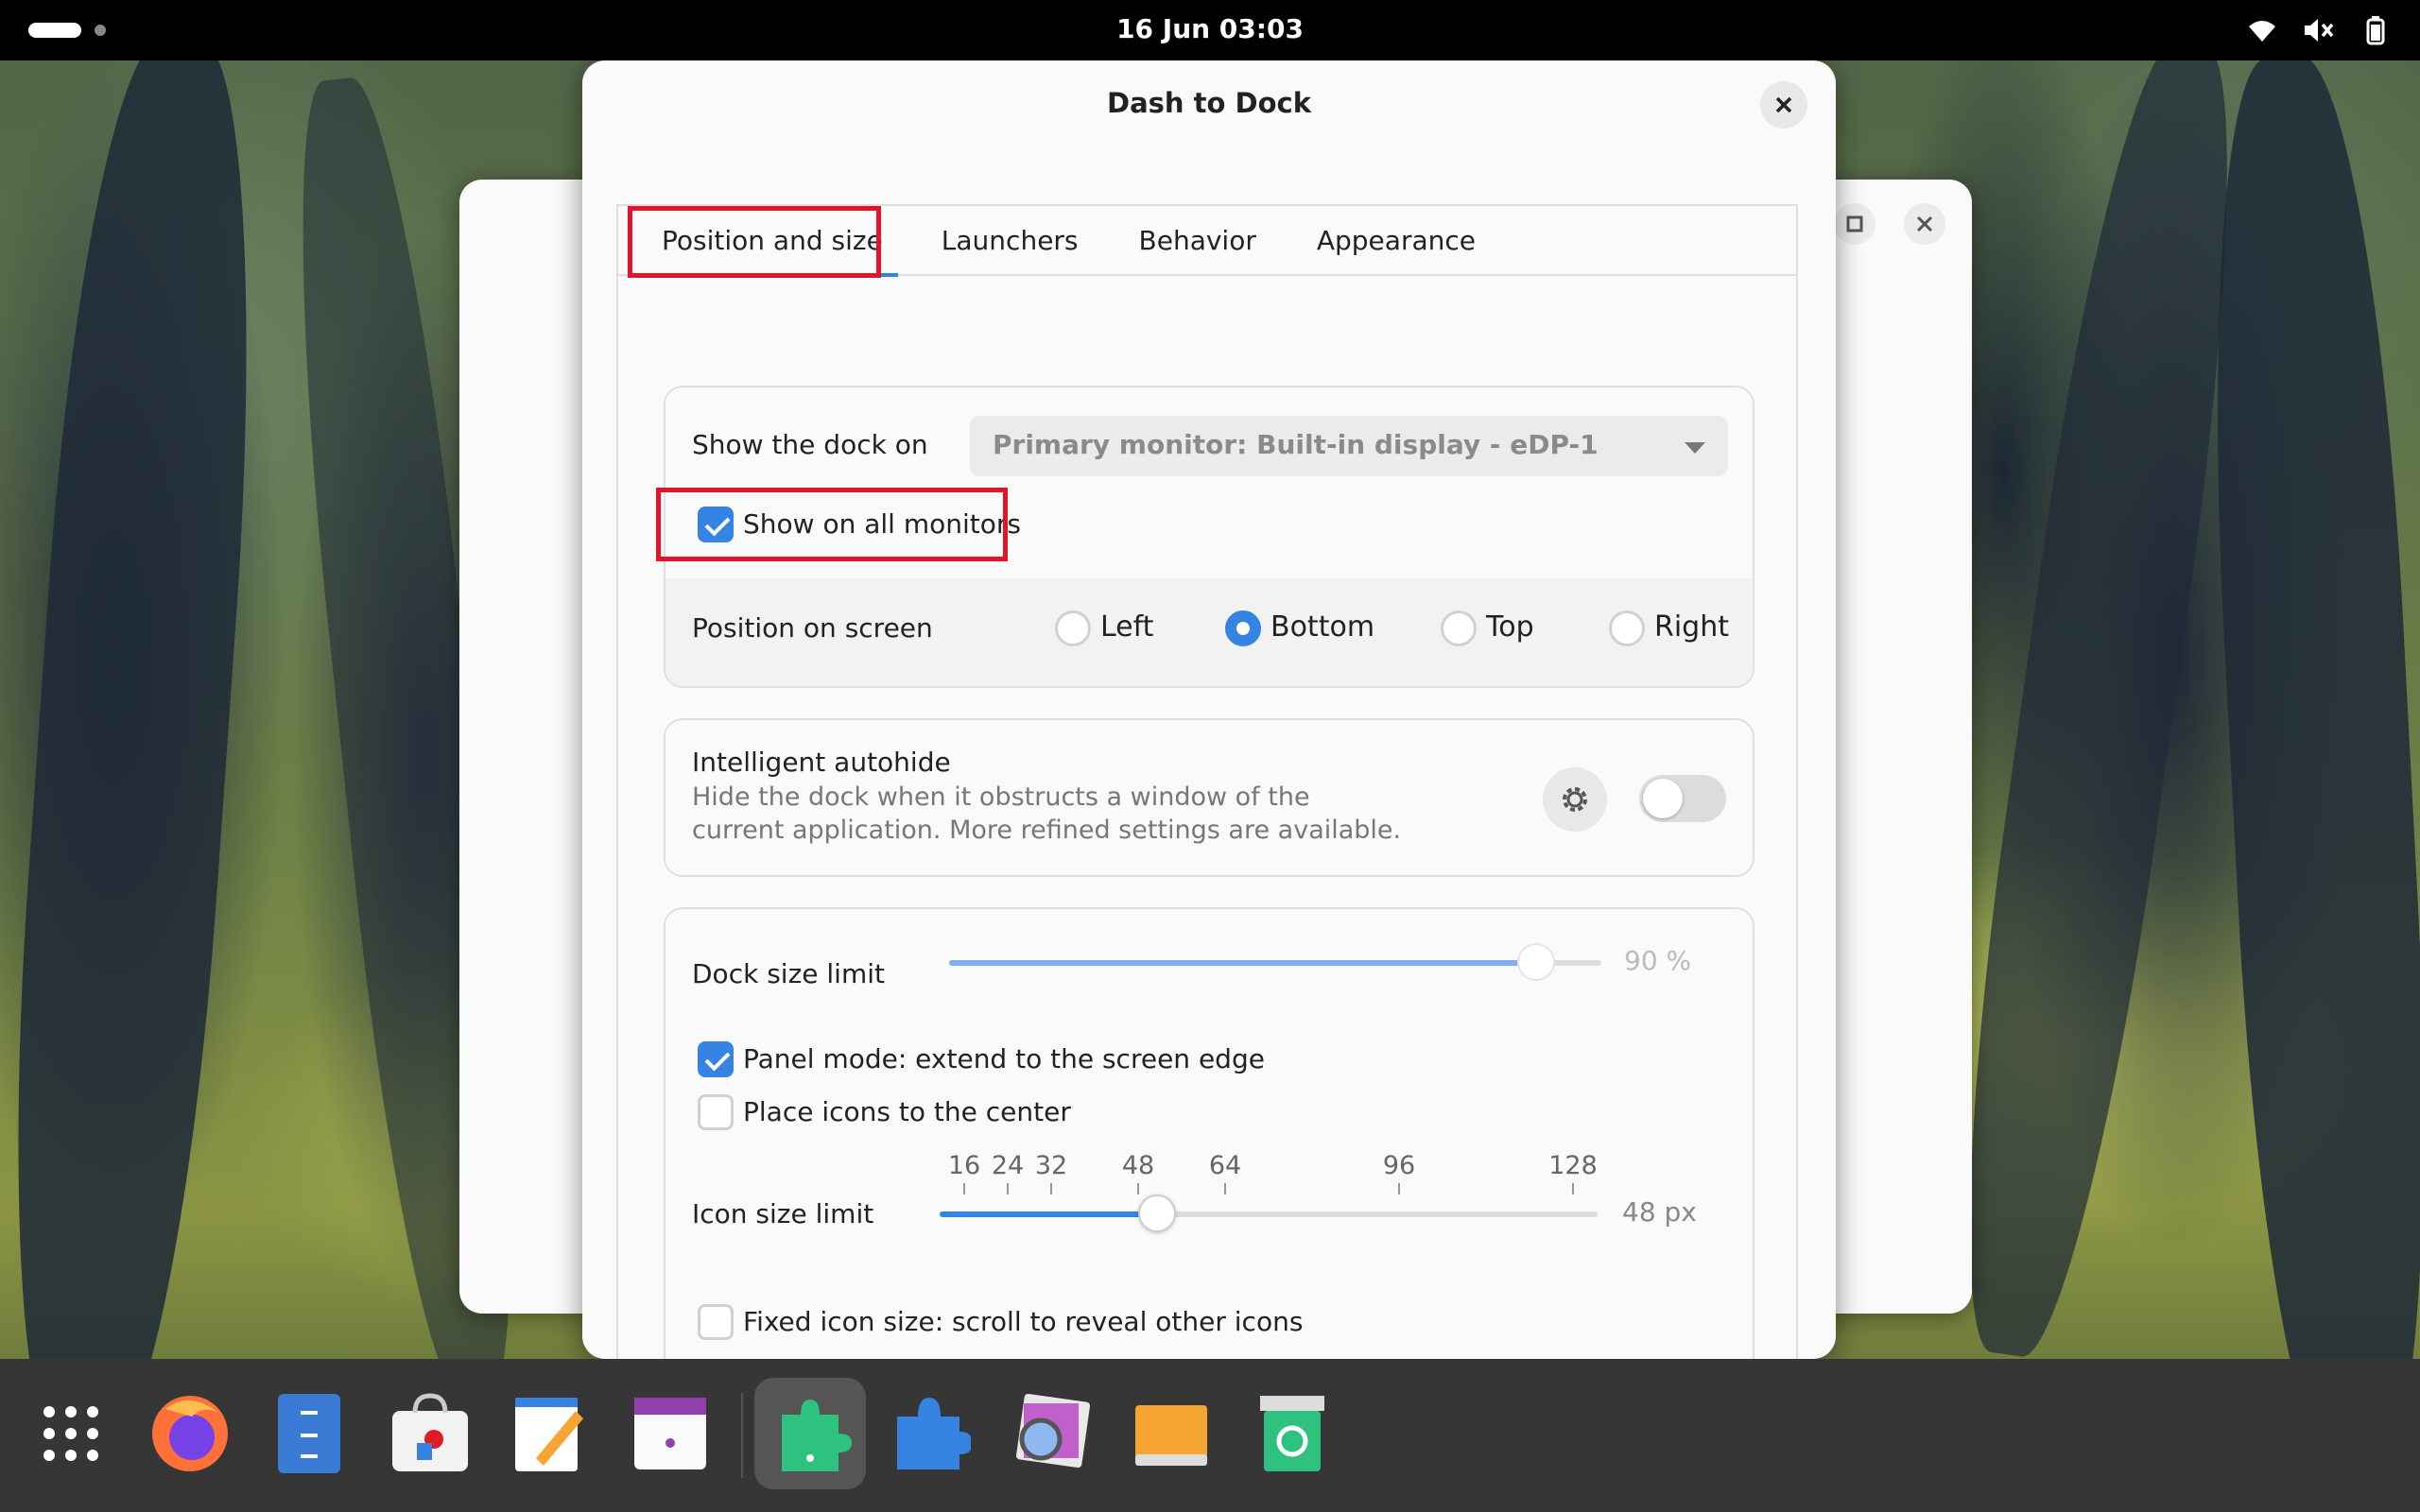 The image size is (2420, 1512). I want to click on panel-mode-label: Panel mode: extend to the screen edge, so click(1004, 1058).